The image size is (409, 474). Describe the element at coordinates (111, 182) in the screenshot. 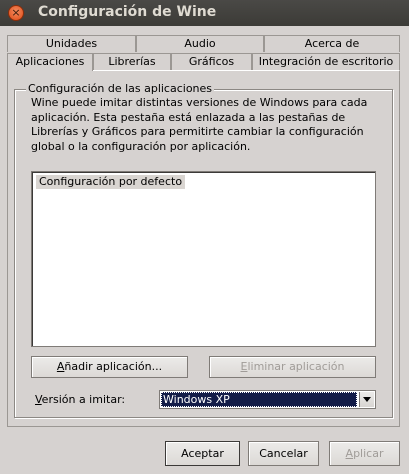

I see `list-item: Configuración por defecto` at that location.